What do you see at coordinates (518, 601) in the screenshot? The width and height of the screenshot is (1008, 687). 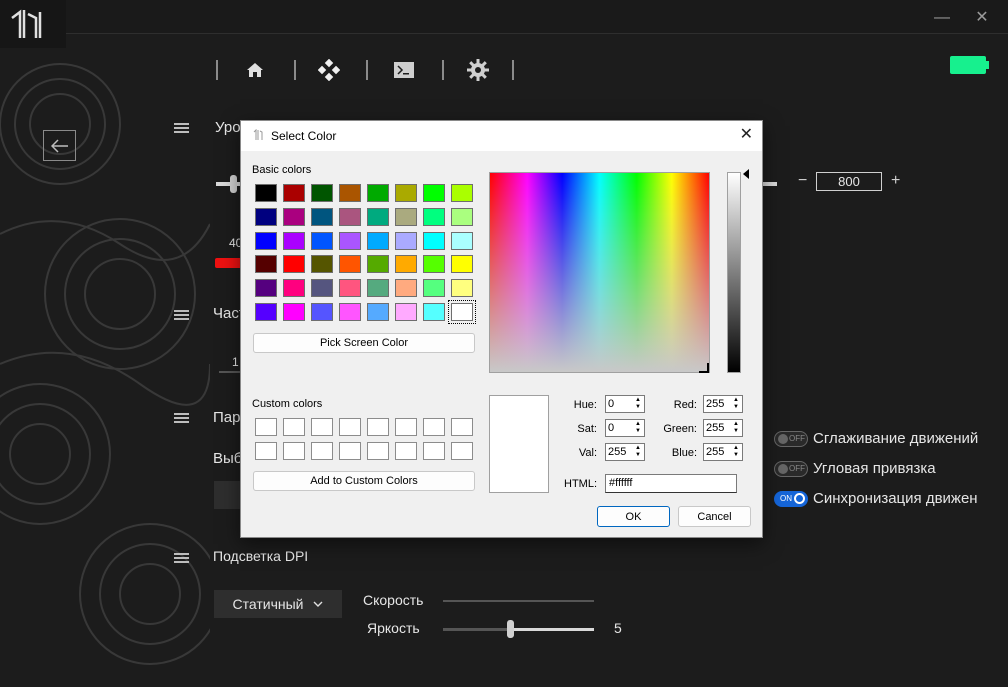 I see `speed-slider-track` at bounding box center [518, 601].